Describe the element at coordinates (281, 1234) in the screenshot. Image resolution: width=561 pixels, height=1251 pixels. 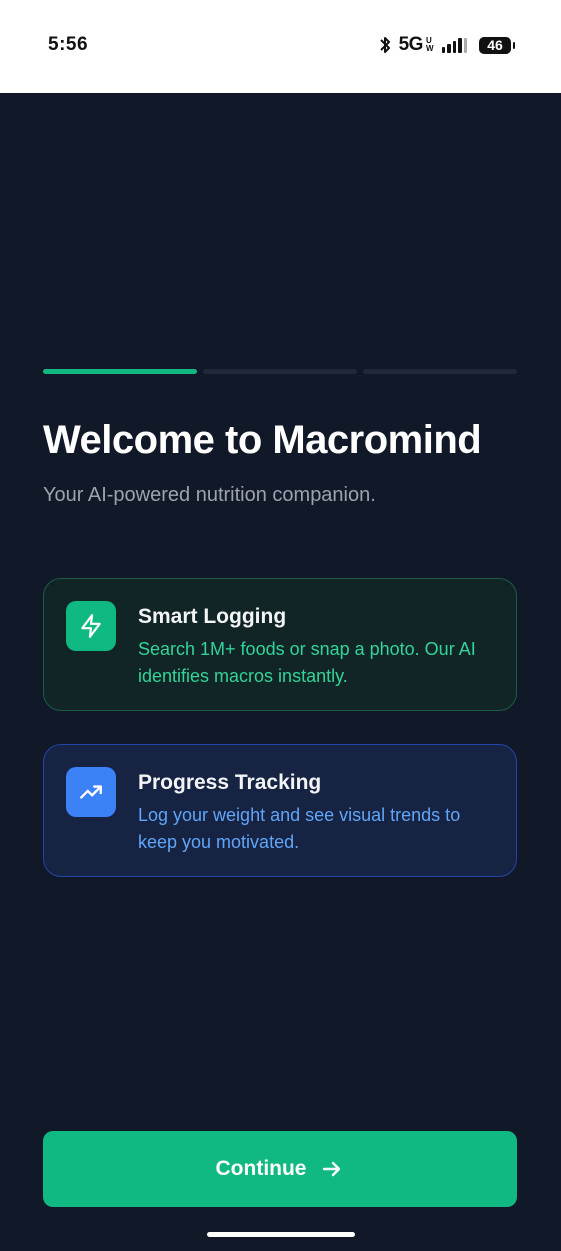
I see `home-indicator` at that location.